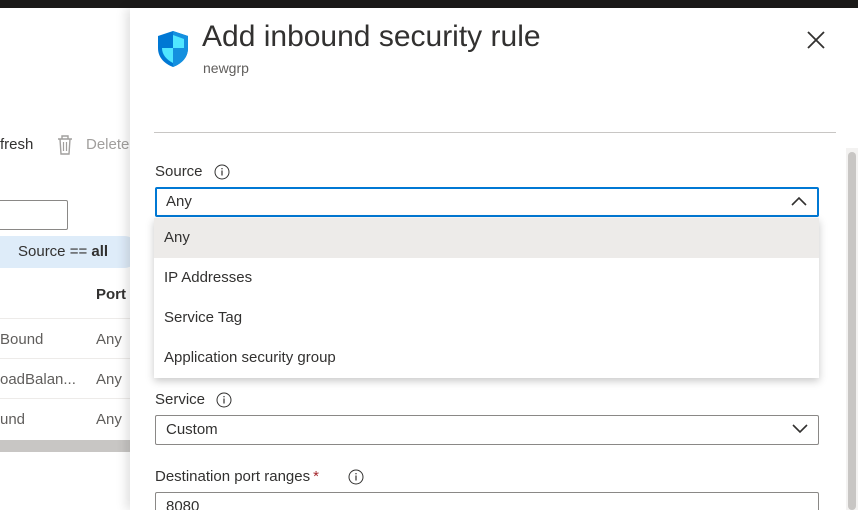  Describe the element at coordinates (70, 338) in the screenshot. I see `table-row: Bound Any` at that location.